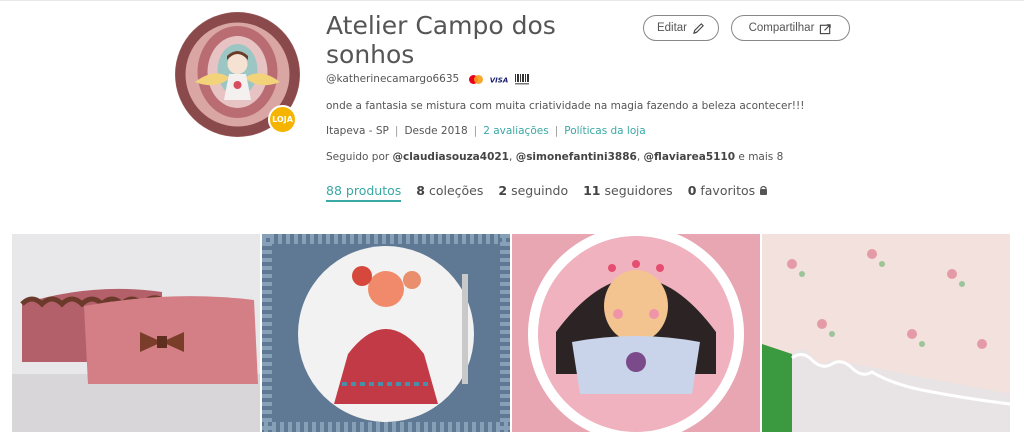 This screenshot has width=1024, height=447. What do you see at coordinates (692, 190) in the screenshot?
I see `stat-number: 0` at bounding box center [692, 190].